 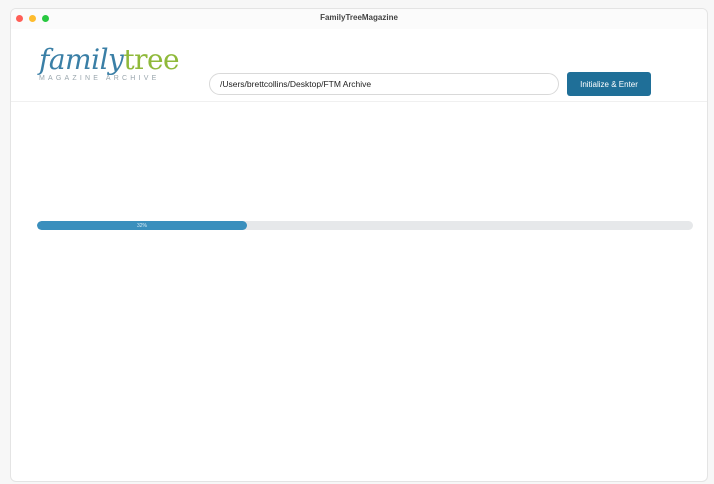 I want to click on logo-subtitle: MAGAZINE ARCHIVE, so click(x=99, y=78).